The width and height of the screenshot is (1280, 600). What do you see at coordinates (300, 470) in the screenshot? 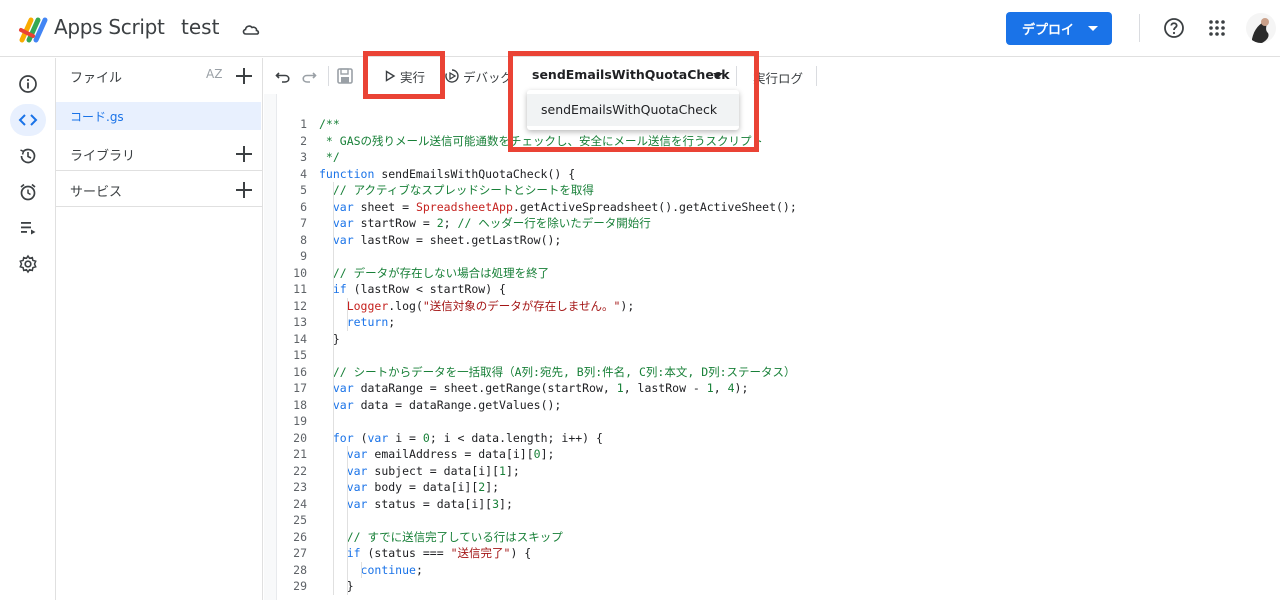
I see `line-number: 22` at bounding box center [300, 470].